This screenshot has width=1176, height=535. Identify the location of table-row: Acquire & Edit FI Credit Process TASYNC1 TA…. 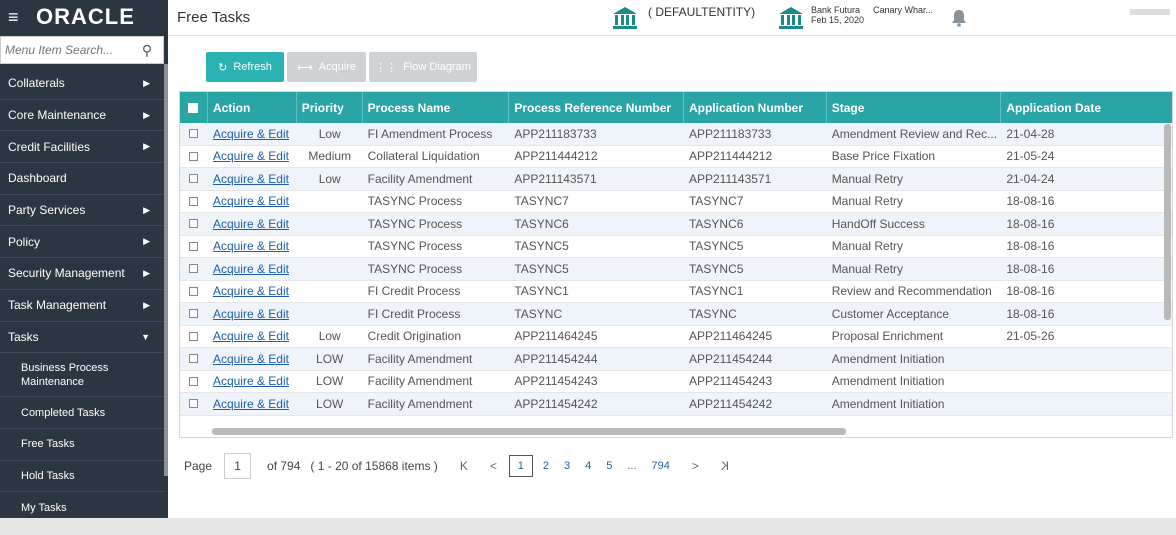
(676, 292).